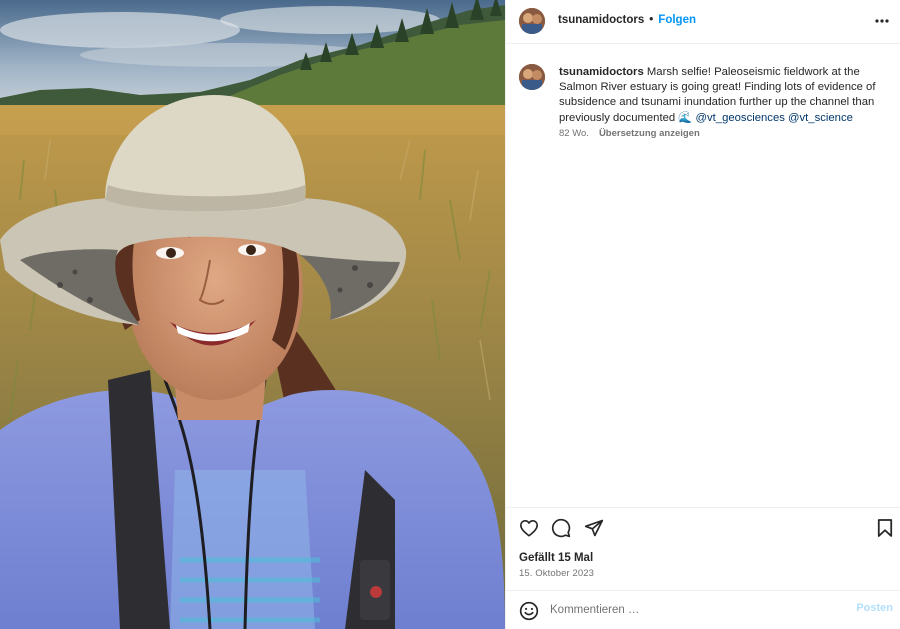 Image resolution: width=900 pixels, height=629 pixels. I want to click on comment-bubble-icon, so click(561, 528).